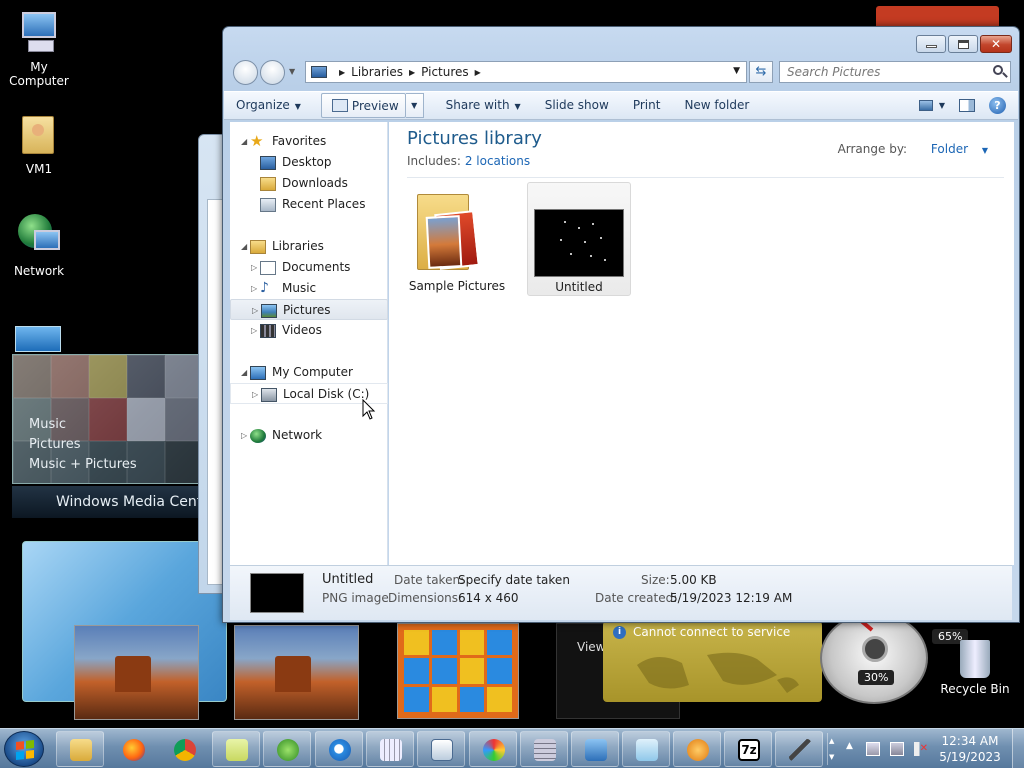  I want to click on help-icon: ?, so click(997, 105).